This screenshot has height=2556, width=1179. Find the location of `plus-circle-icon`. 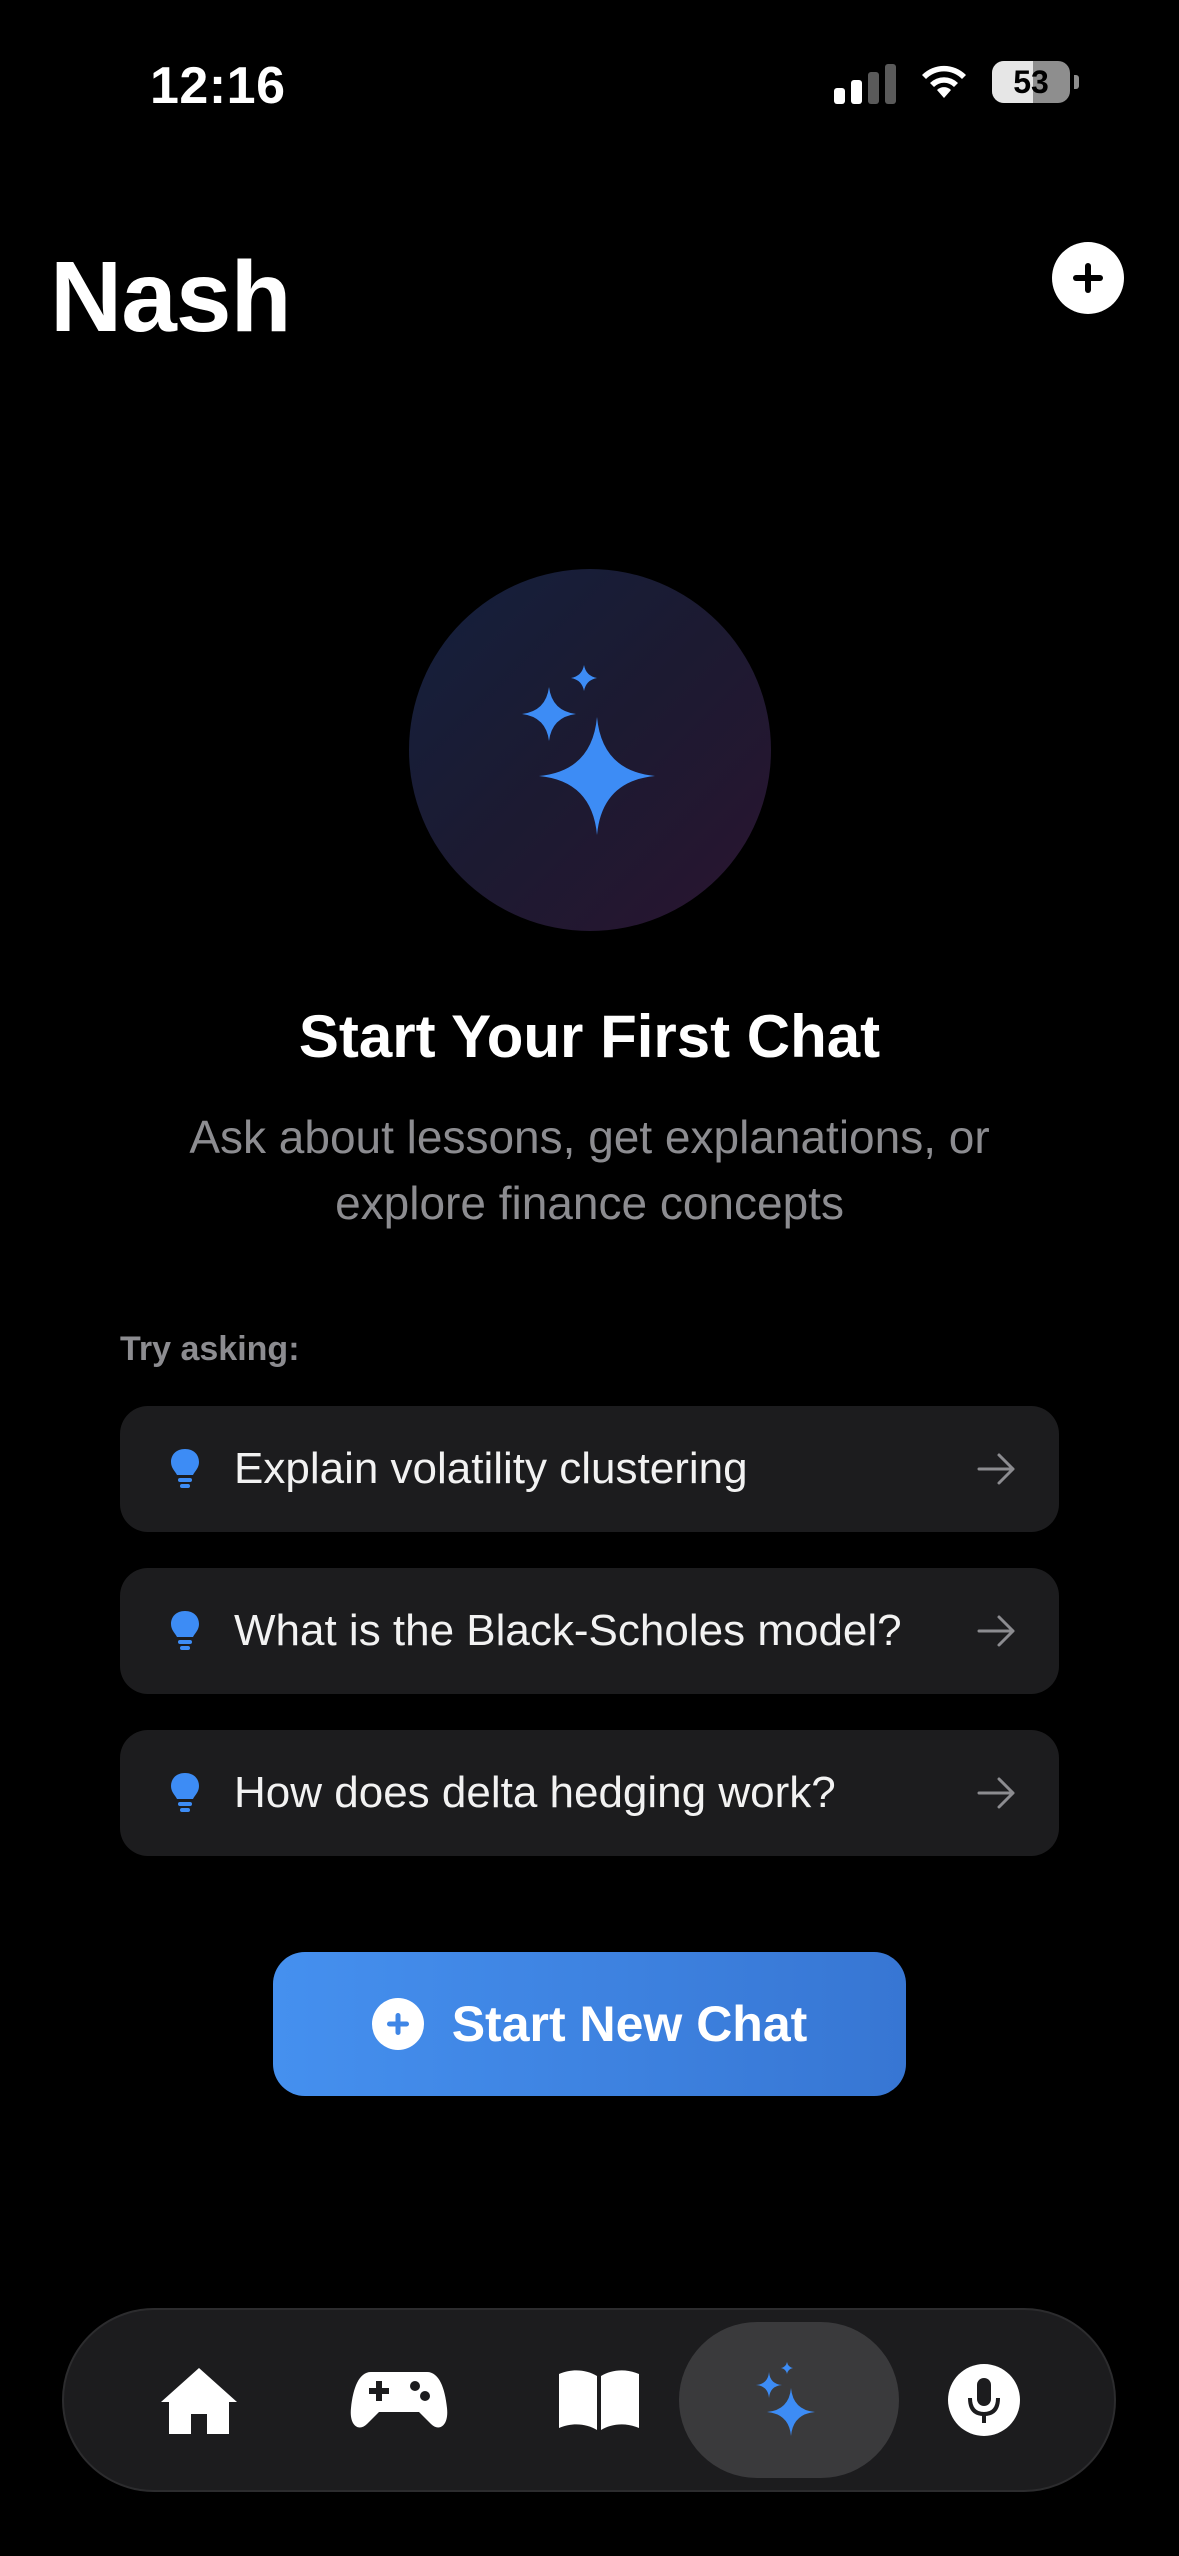

plus-circle-icon is located at coordinates (397, 2024).